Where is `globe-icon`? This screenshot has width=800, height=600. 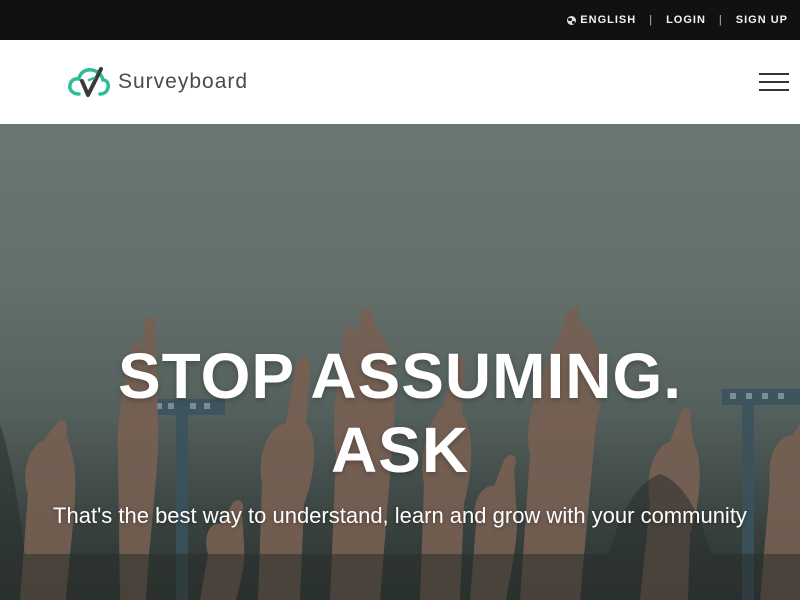
globe-icon is located at coordinates (572, 20).